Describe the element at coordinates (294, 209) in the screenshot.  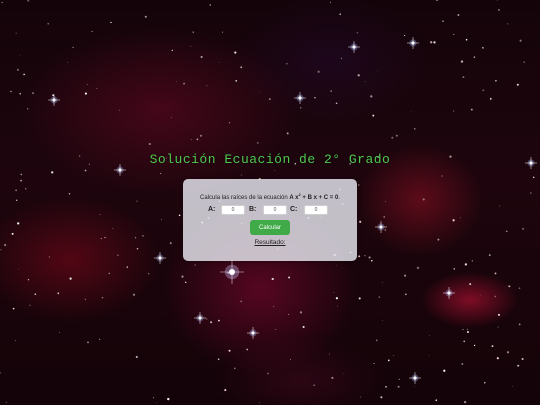
I see `coefficient-c-label: C:` at that location.